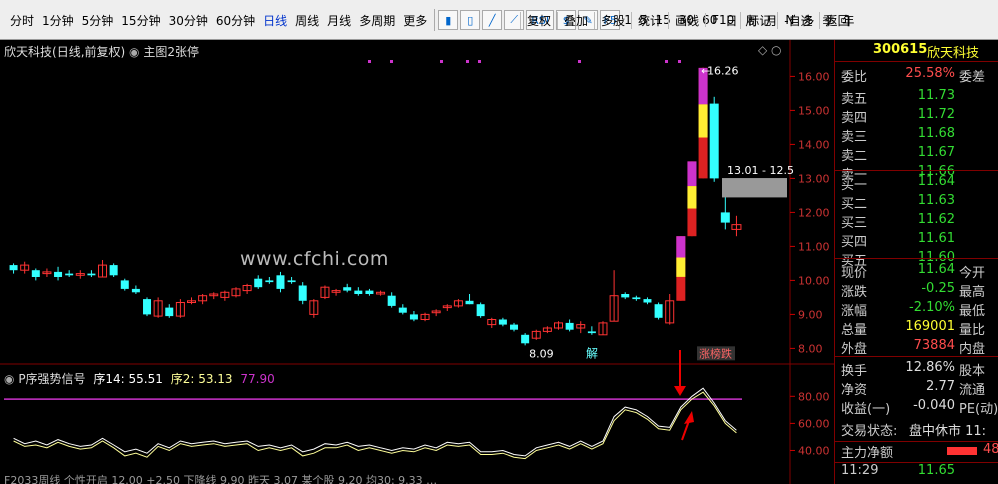  Describe the element at coordinates (854, 371) in the screenshot. I see `stat2-row-0-label: 换手` at that location.